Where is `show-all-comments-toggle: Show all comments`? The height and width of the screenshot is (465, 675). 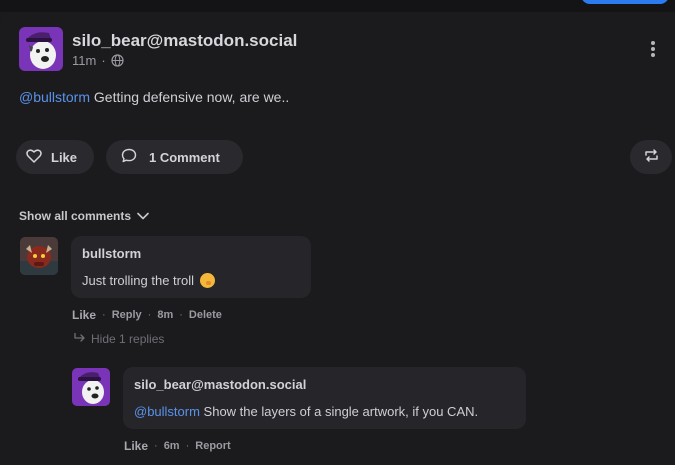 show-all-comments-toggle: Show all comments is located at coordinates (84, 216).